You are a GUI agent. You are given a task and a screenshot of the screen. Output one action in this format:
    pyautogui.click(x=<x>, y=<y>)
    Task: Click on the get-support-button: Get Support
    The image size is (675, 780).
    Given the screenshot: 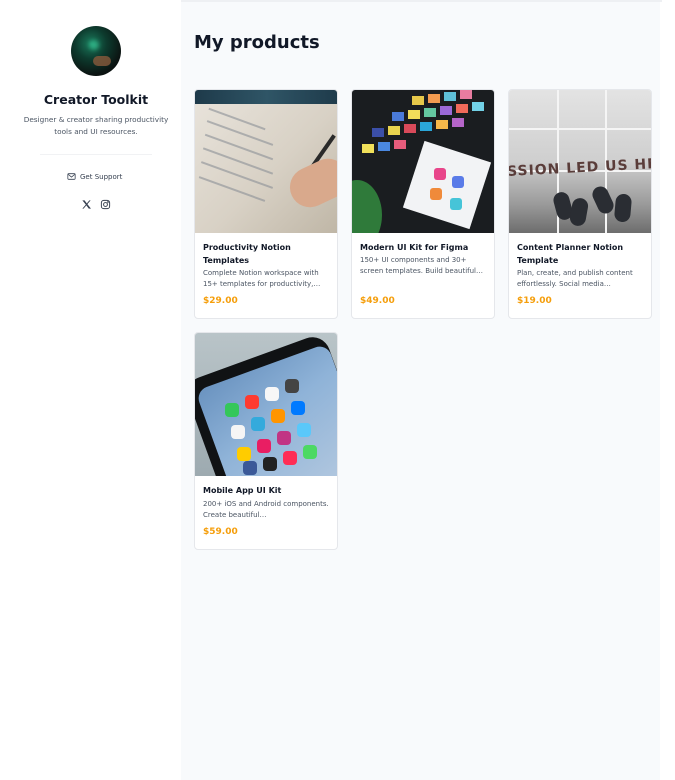 What is the action you would take?
    pyautogui.click(x=94, y=176)
    